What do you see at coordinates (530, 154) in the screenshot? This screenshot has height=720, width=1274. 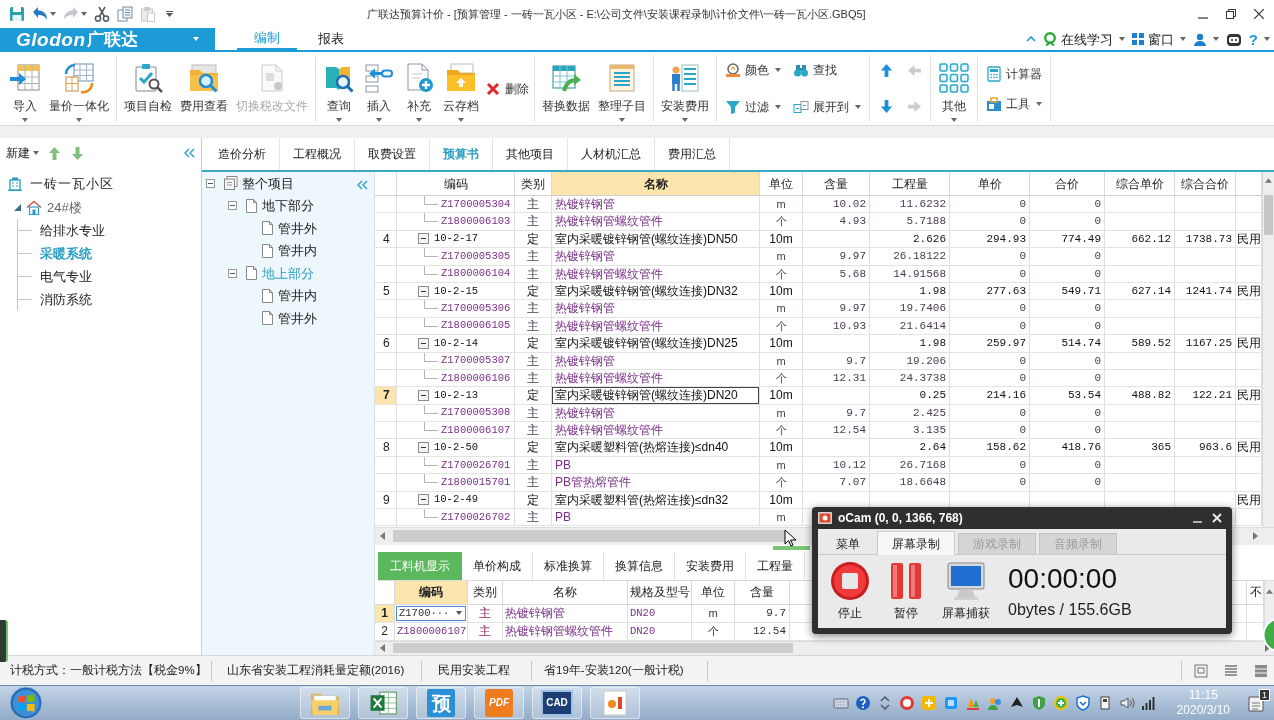 I see `tab: 其他项目` at bounding box center [530, 154].